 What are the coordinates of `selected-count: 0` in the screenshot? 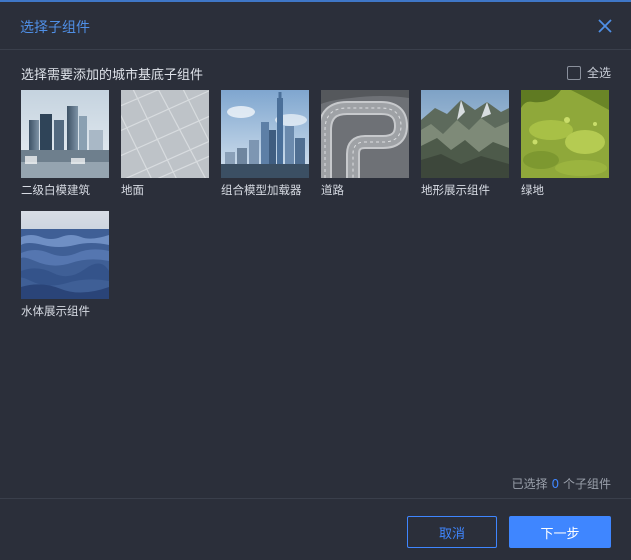 It's located at (555, 484).